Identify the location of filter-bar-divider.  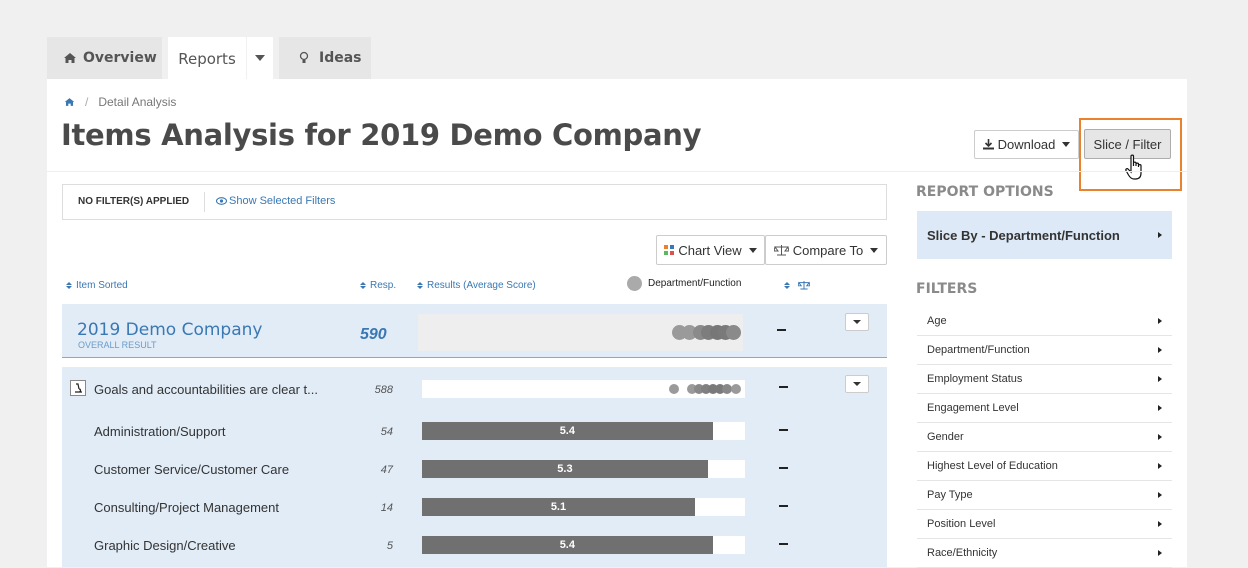
(204, 202).